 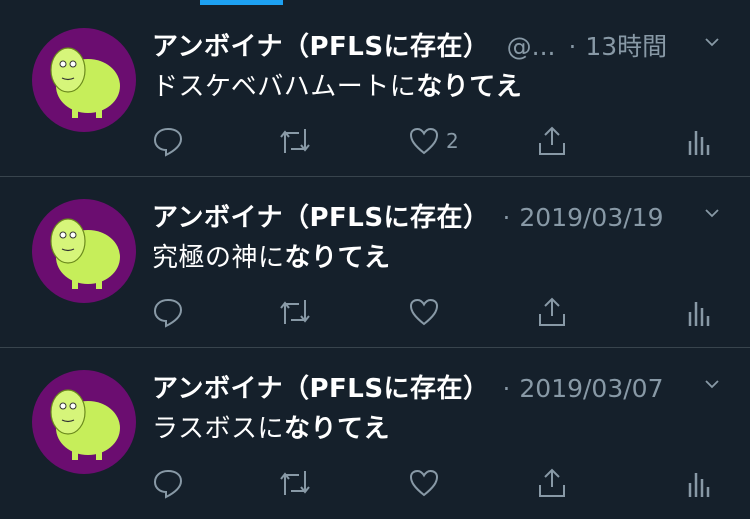 What do you see at coordinates (241, 2) in the screenshot?
I see `active-tab-indicator` at bounding box center [241, 2].